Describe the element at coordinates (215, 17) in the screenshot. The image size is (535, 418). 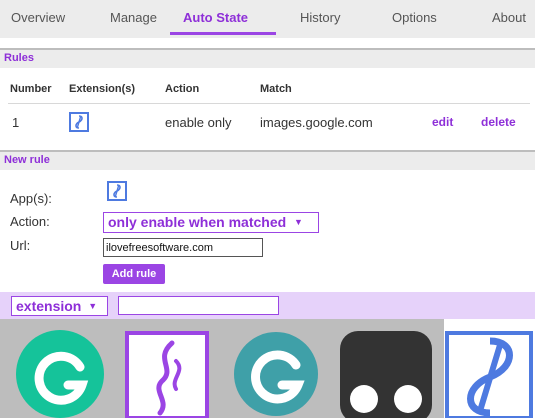
I see `tab-auto-state: Auto State` at that location.